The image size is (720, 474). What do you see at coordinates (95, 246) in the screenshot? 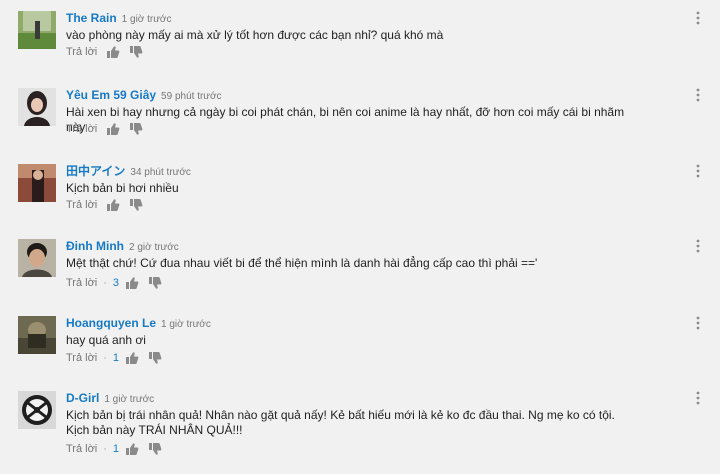
I see `author-name: Đinh Minh` at bounding box center [95, 246].